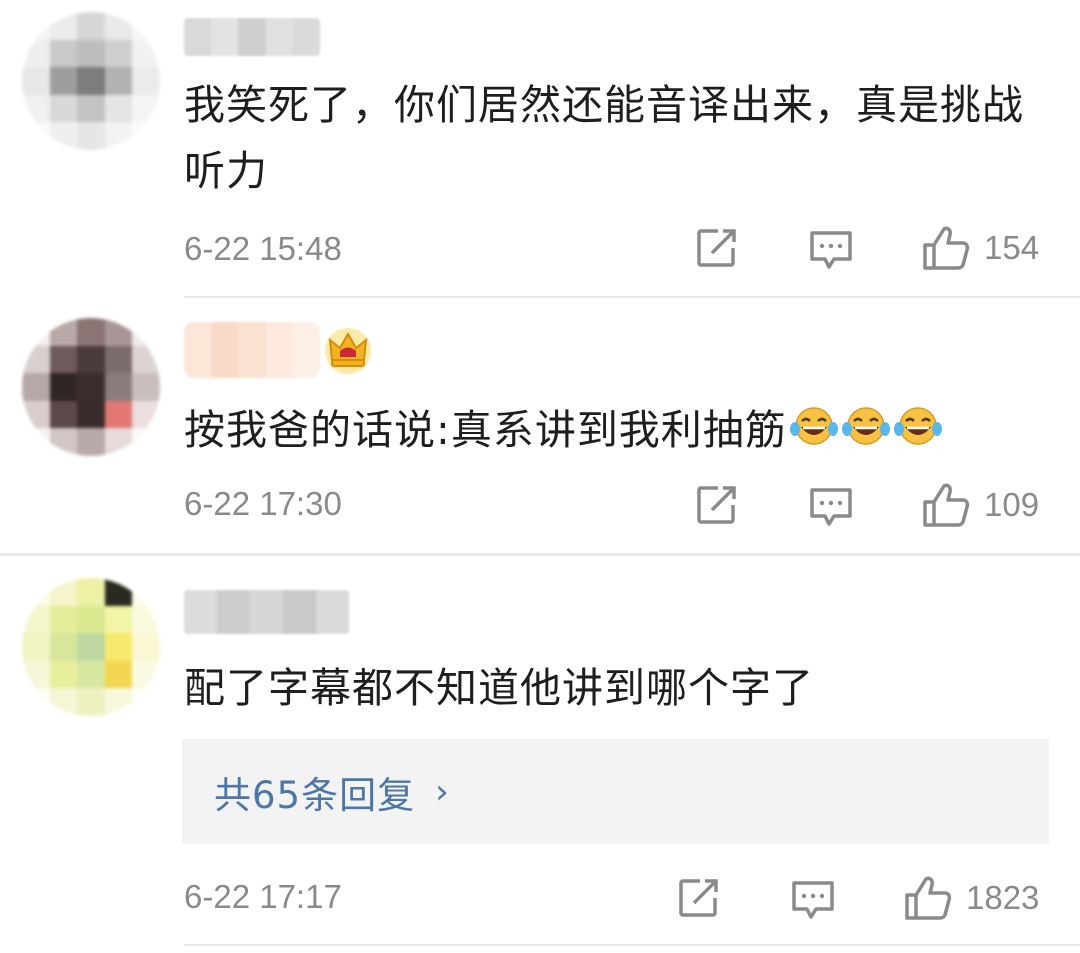 The image size is (1080, 953). What do you see at coordinates (1003, 897) in the screenshot?
I see `like-count: 1823` at bounding box center [1003, 897].